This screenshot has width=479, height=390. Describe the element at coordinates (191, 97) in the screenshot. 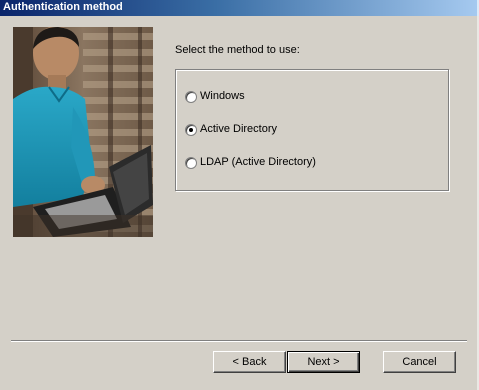

I see `radio-button-windows` at that location.